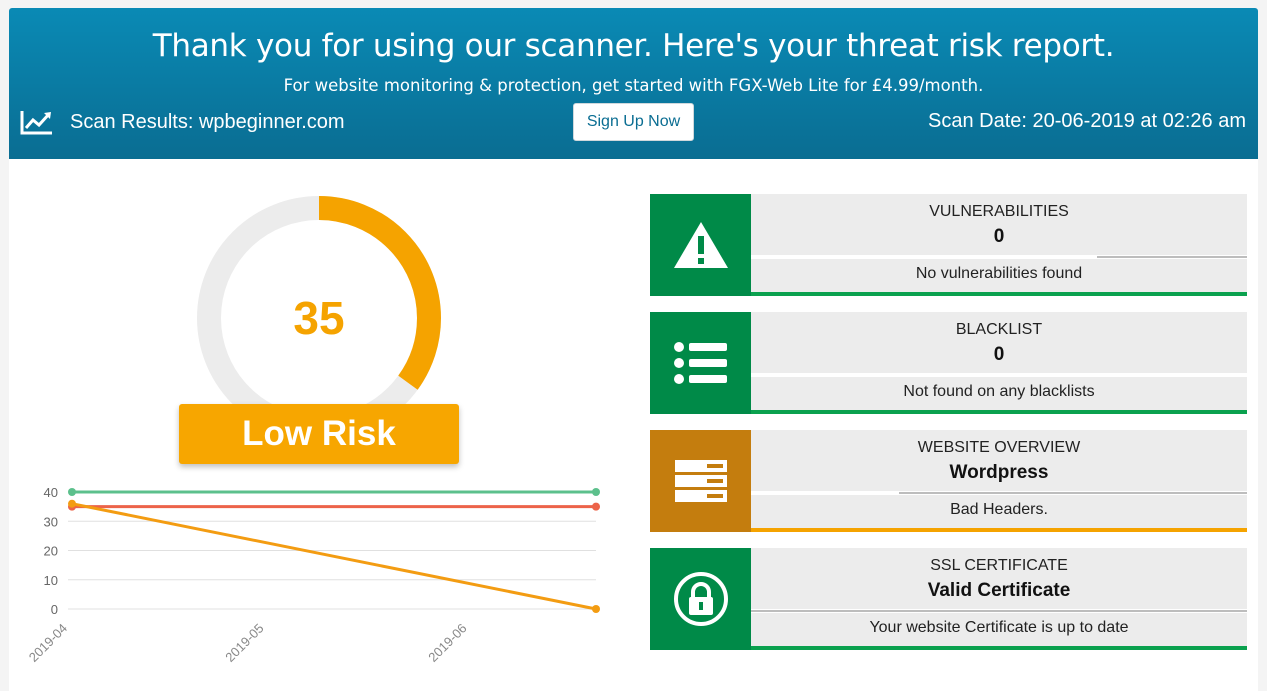 Image resolution: width=1267 pixels, height=691 pixels. What do you see at coordinates (999, 211) in the screenshot?
I see `card-label: VULNERABILITIES` at bounding box center [999, 211].